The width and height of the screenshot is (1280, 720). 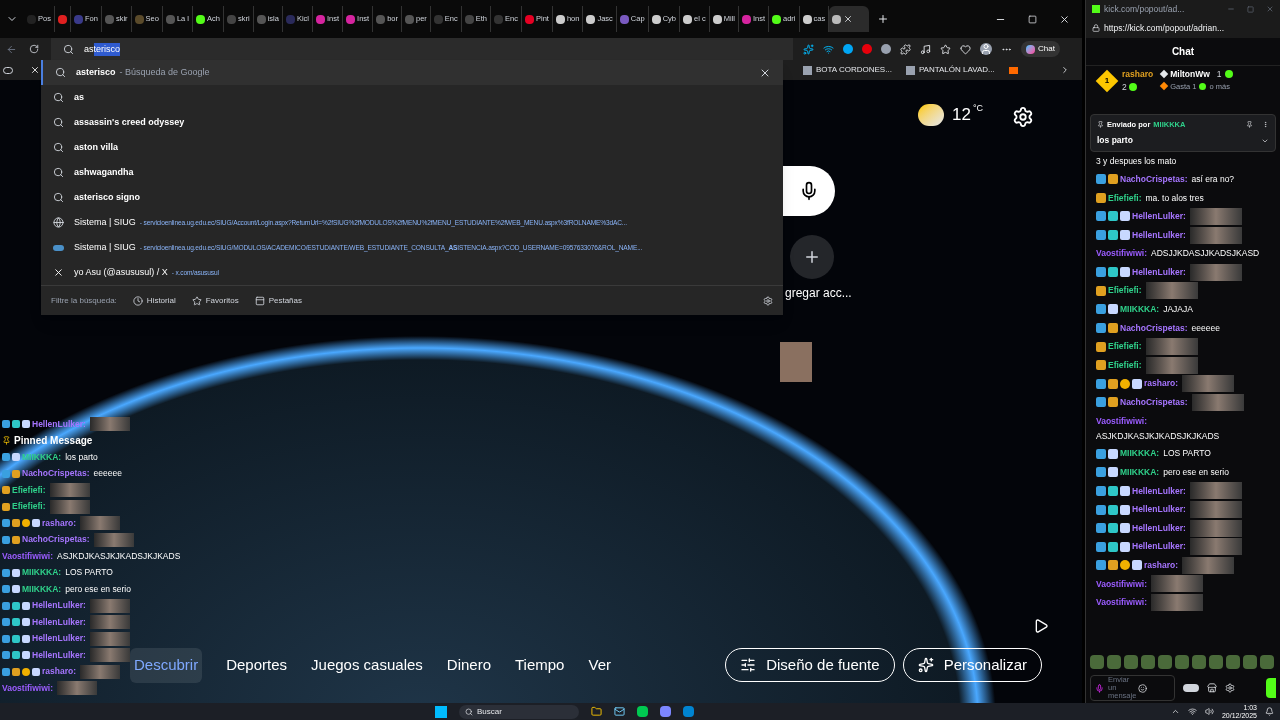 What do you see at coordinates (441, 711) in the screenshot?
I see `windows-start-icon` at bounding box center [441, 711].